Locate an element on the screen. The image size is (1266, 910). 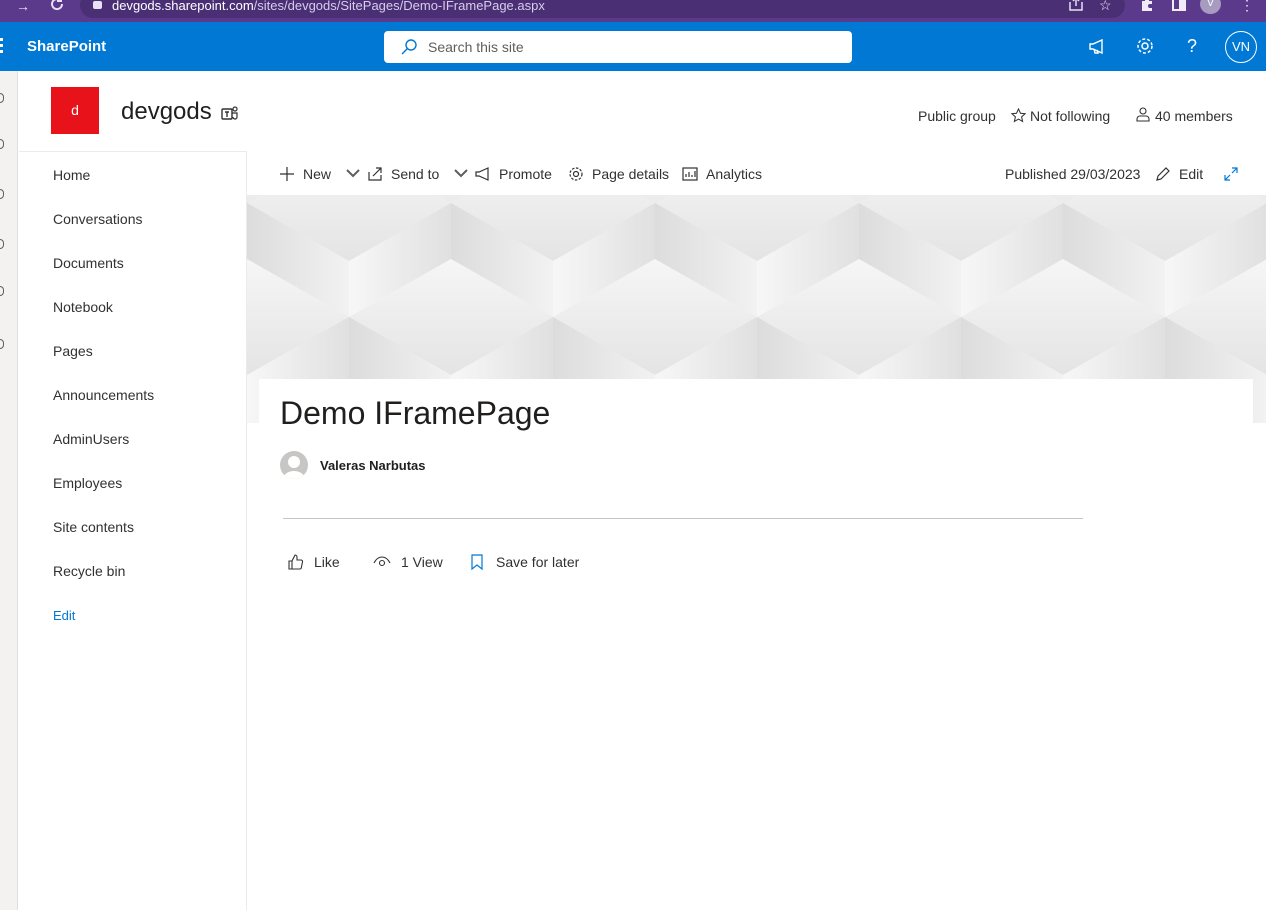
author-name: Valeras Narbutas is located at coordinates (373, 465).